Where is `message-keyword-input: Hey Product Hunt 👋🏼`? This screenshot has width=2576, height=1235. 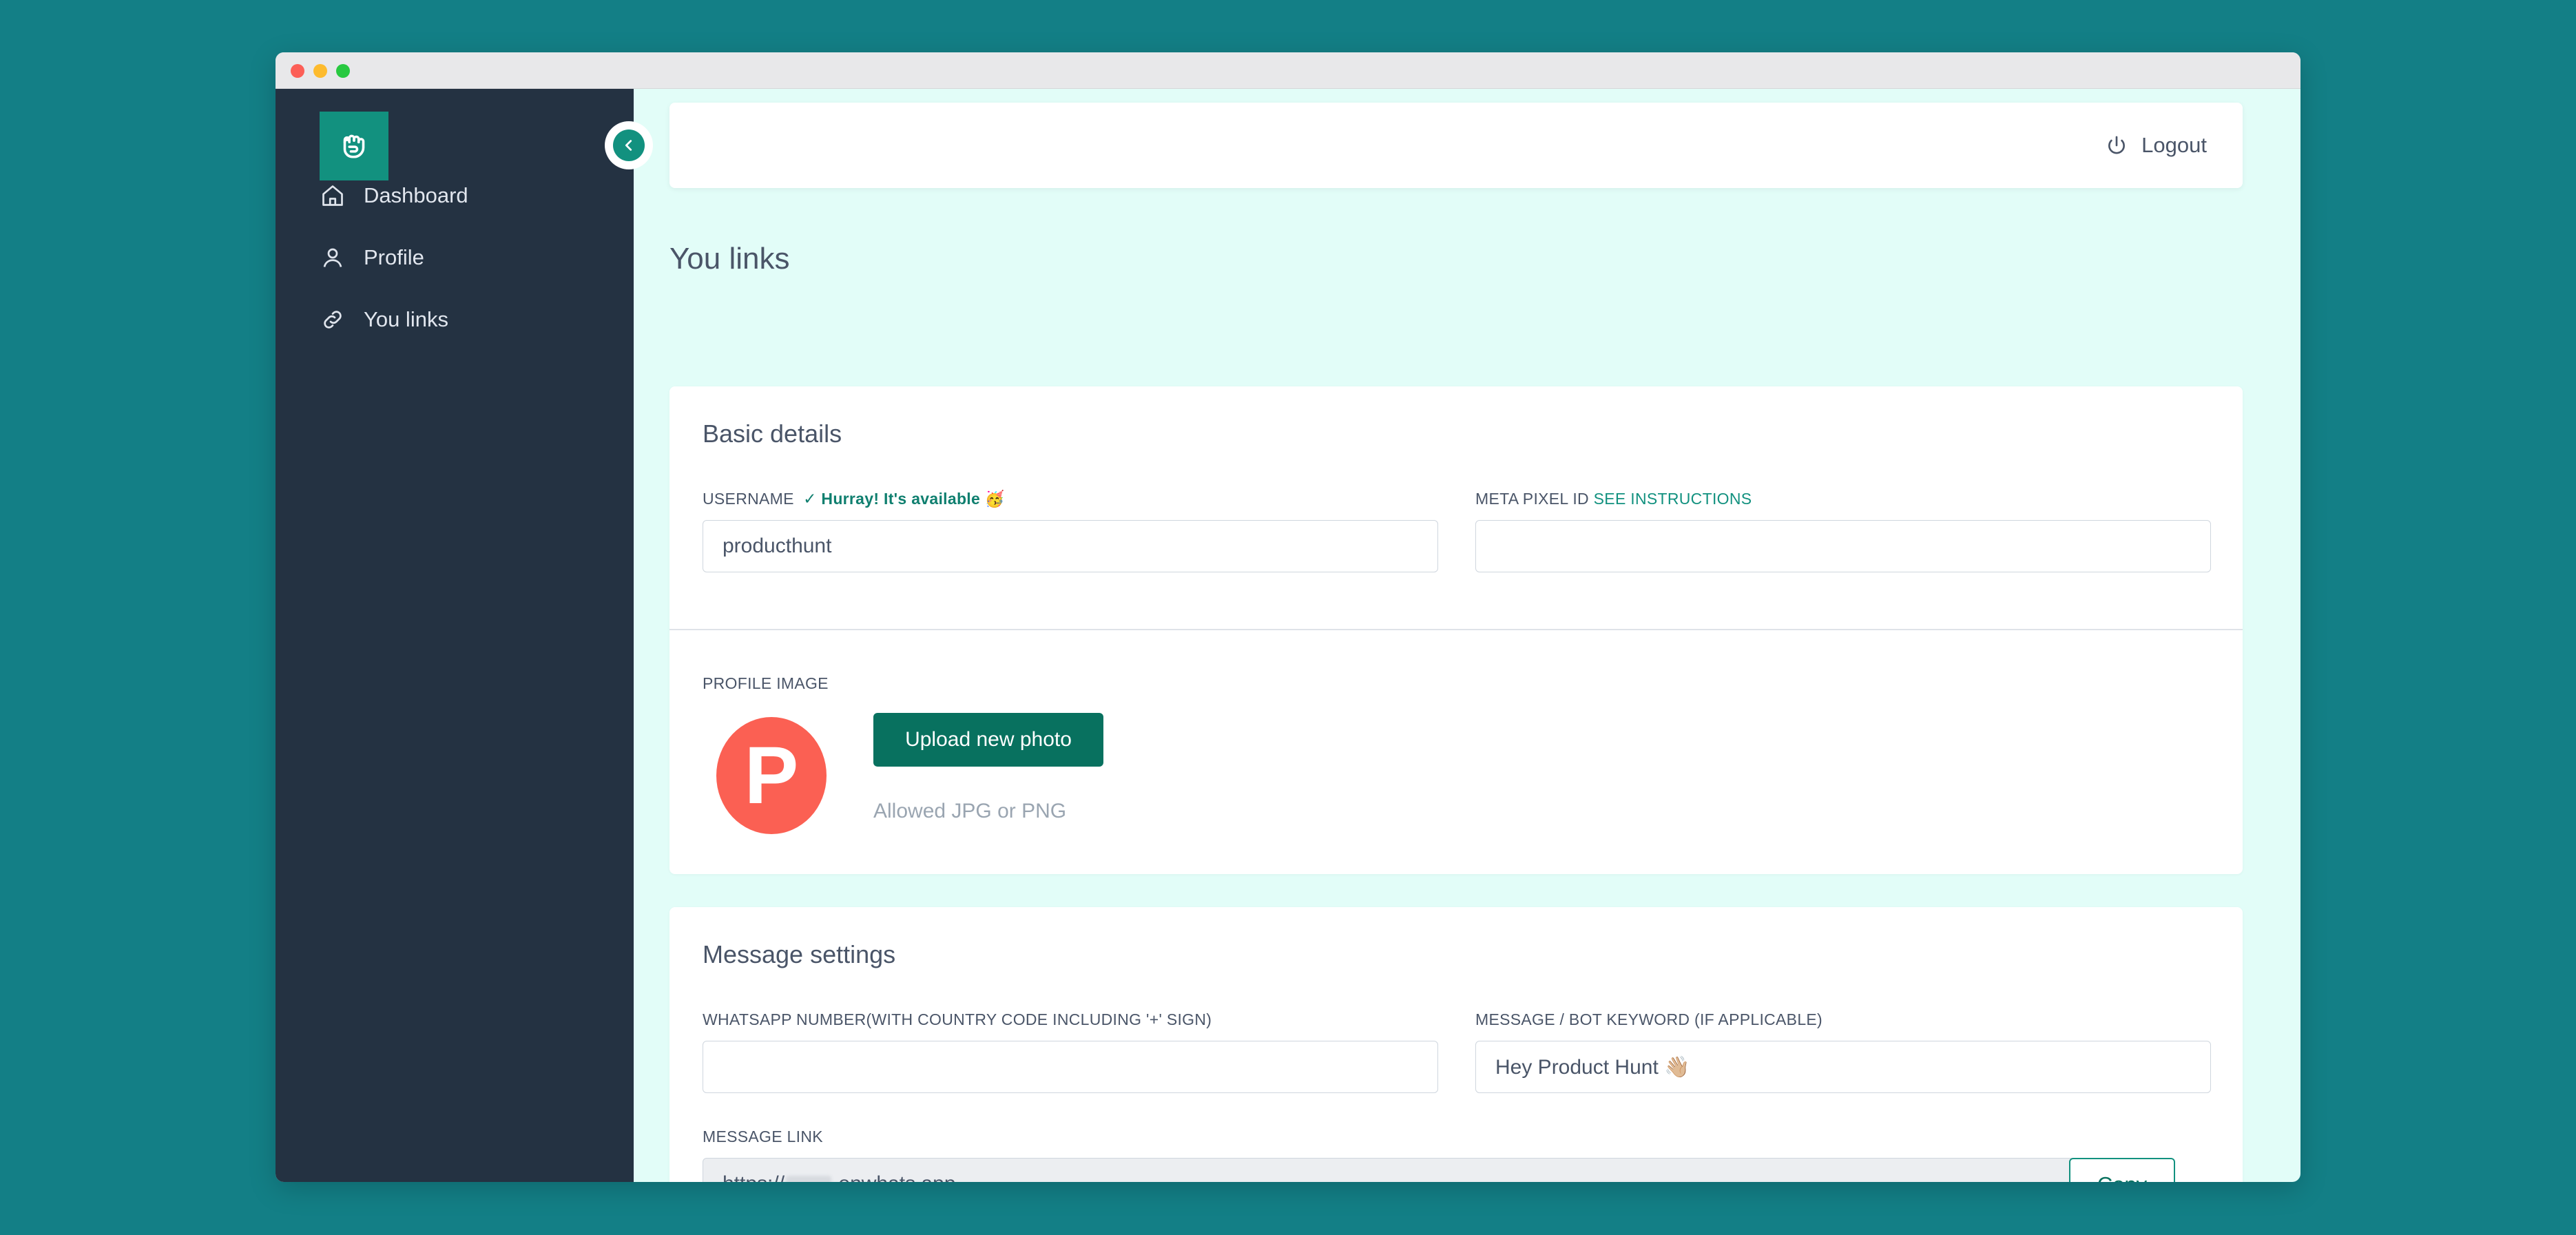 message-keyword-input: Hey Product Hunt 👋🏼 is located at coordinates (1843, 1067).